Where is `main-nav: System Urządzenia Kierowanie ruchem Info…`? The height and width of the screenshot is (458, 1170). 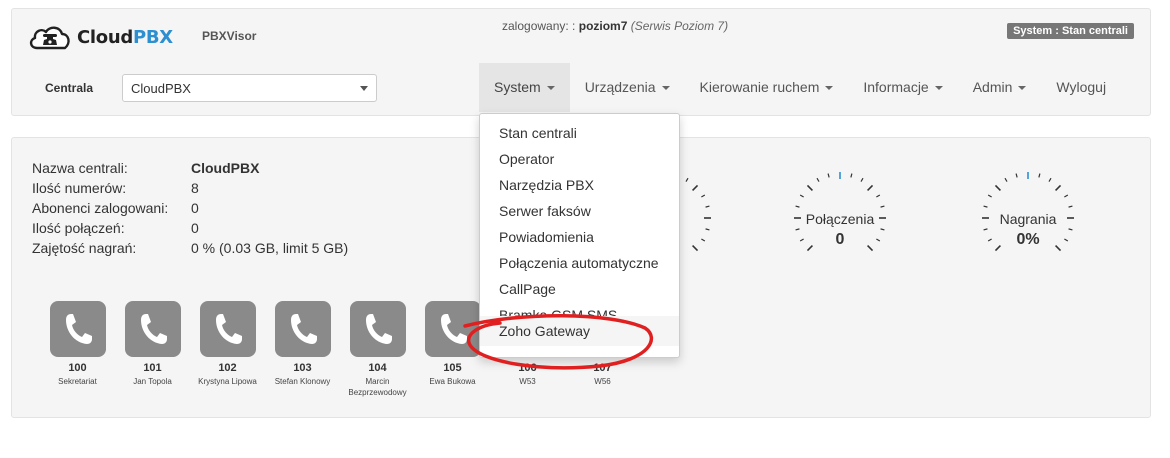 main-nav: System Urządzenia Kierowanie ruchem Info… is located at coordinates (800, 87).